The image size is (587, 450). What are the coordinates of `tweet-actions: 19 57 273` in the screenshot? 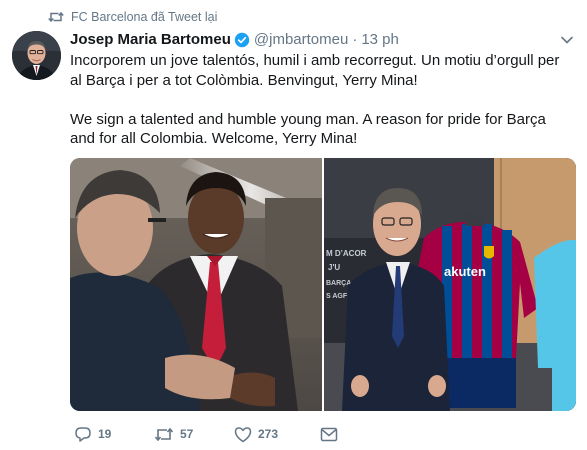 It's located at (206, 434).